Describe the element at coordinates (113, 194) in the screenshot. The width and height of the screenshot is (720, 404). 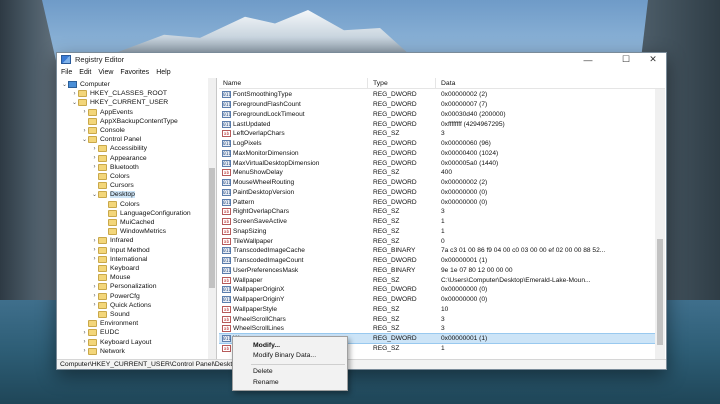
I see `tree-node: ⌄ Desktop` at that location.